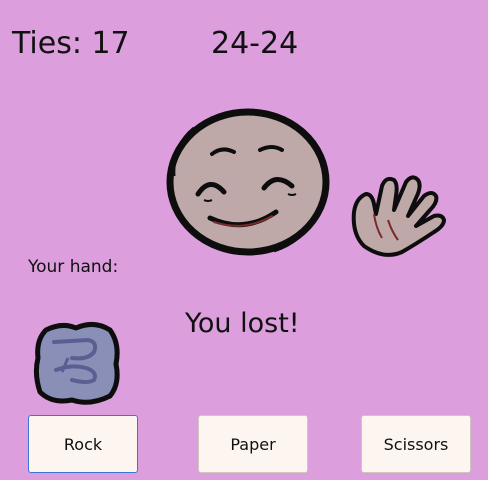 This screenshot has height=480, width=488. Describe the element at coordinates (73, 267) in the screenshot. I see `your-hand-label: Your hand:` at that location.